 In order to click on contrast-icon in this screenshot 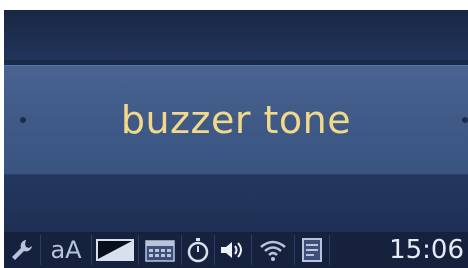, I will do `click(115, 250)`.